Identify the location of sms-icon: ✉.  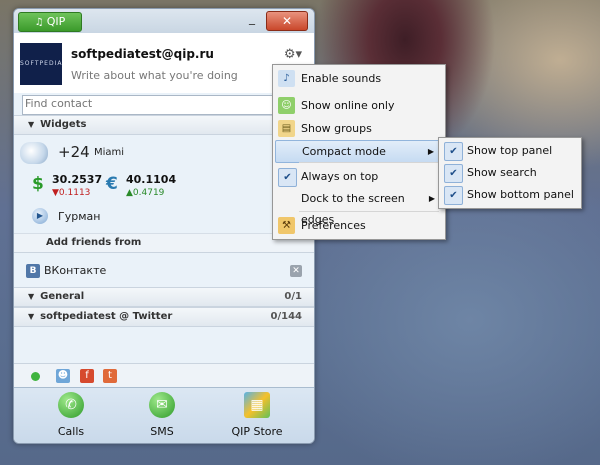
(162, 405).